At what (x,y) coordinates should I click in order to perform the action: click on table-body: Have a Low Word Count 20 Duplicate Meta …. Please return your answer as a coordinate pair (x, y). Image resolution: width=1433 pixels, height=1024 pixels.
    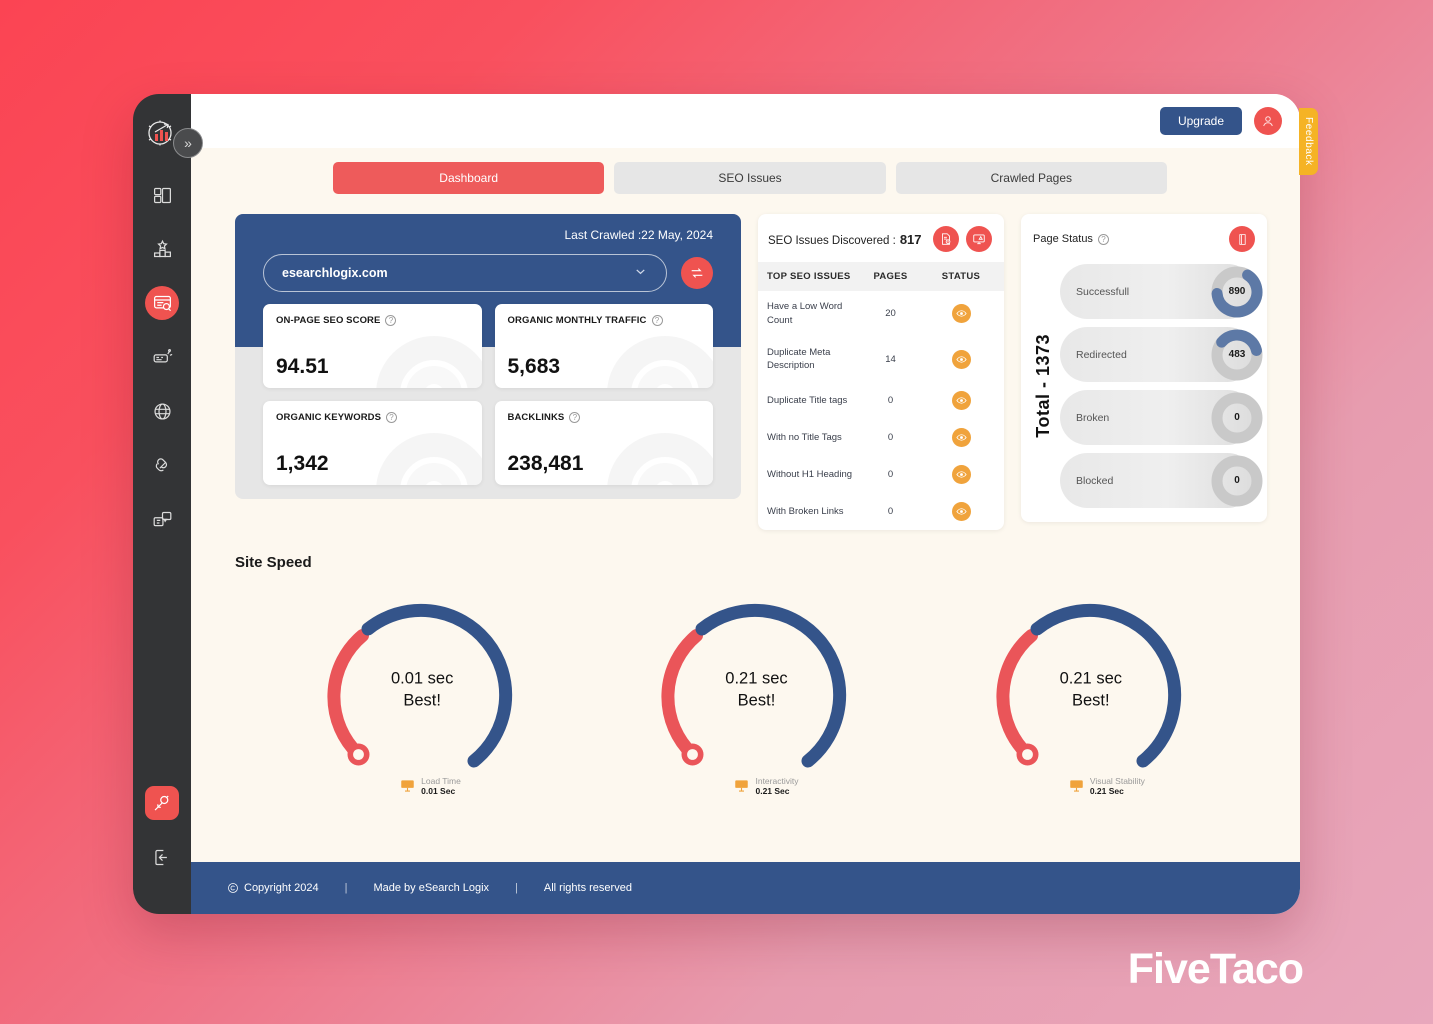
    Looking at the image, I should click on (881, 410).